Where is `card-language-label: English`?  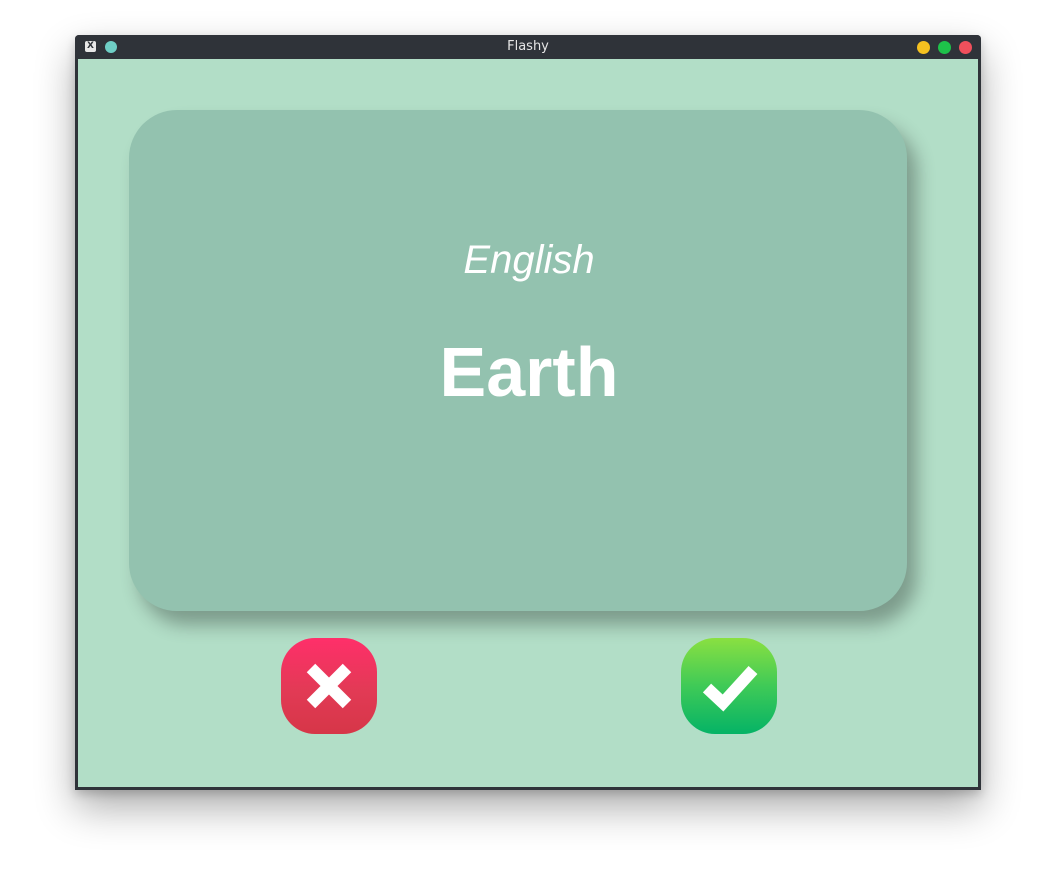
card-language-label: English is located at coordinates (529, 260).